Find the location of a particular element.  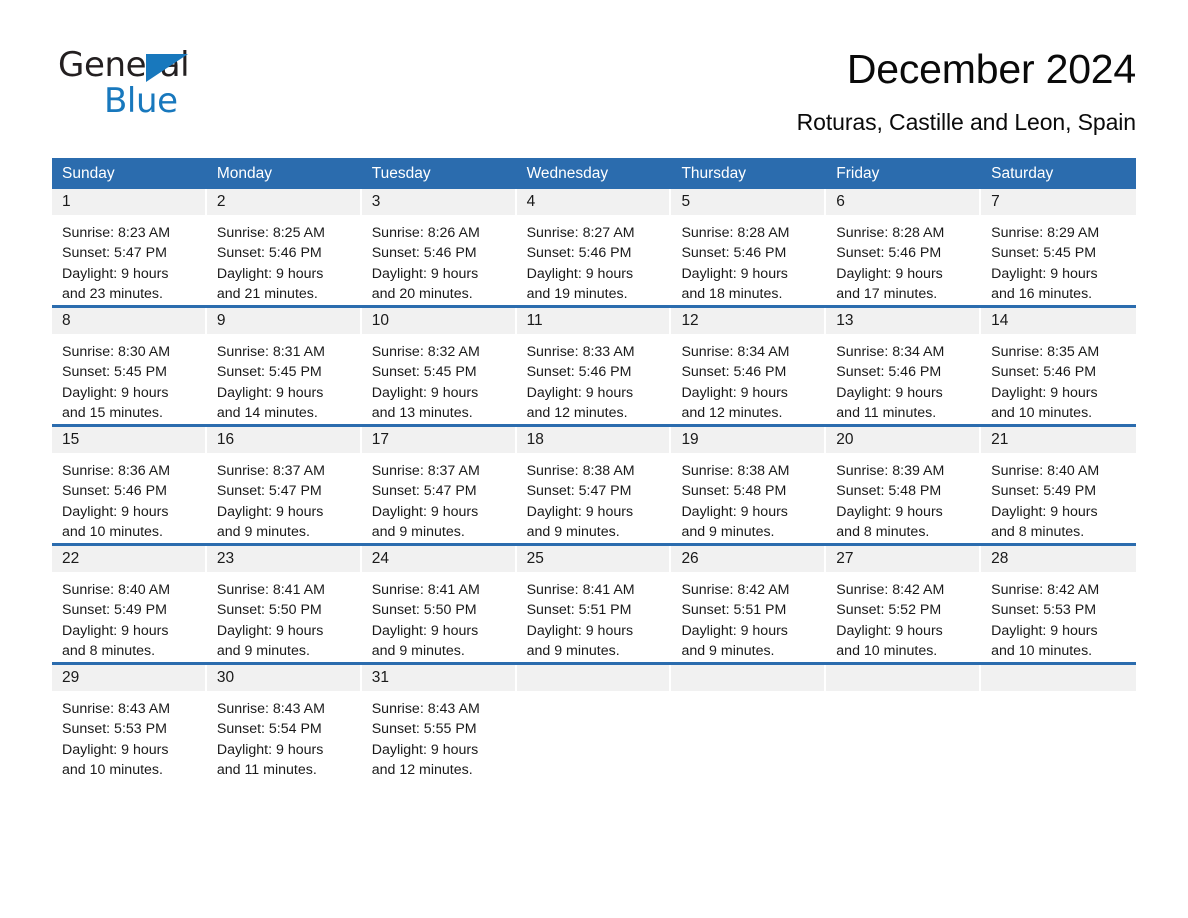

day-sunrise-text: Sunrise: 8:41 AM is located at coordinates (425, 590).